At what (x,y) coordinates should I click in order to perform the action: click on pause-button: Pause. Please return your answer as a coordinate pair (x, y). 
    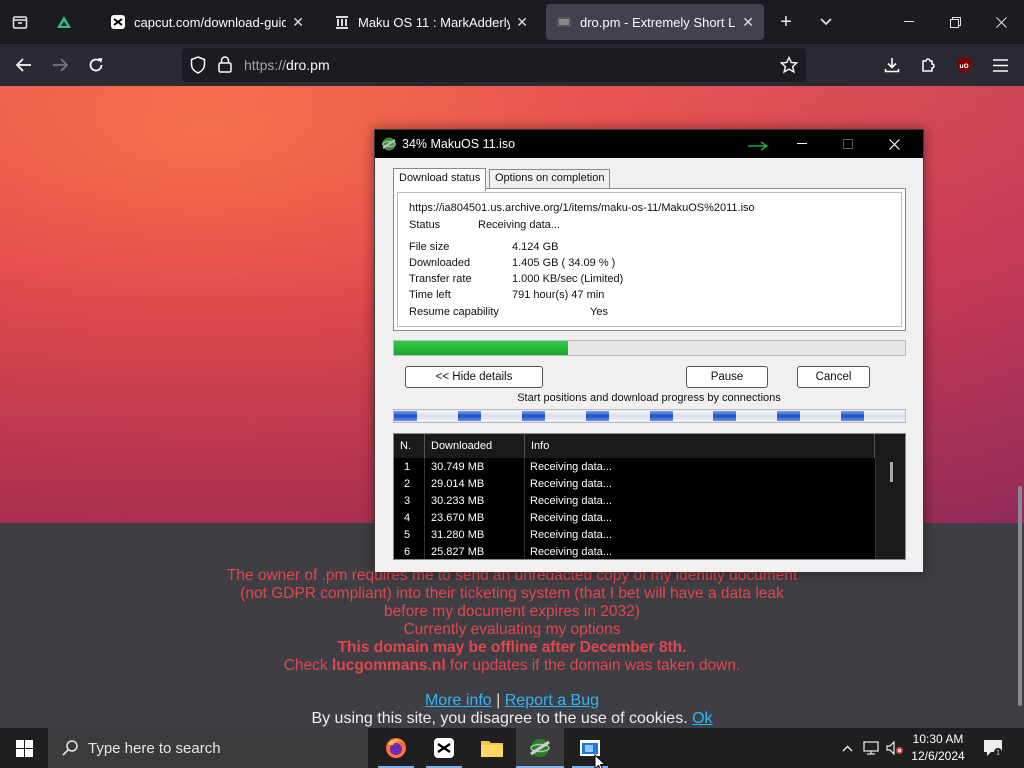
    Looking at the image, I should click on (727, 377).